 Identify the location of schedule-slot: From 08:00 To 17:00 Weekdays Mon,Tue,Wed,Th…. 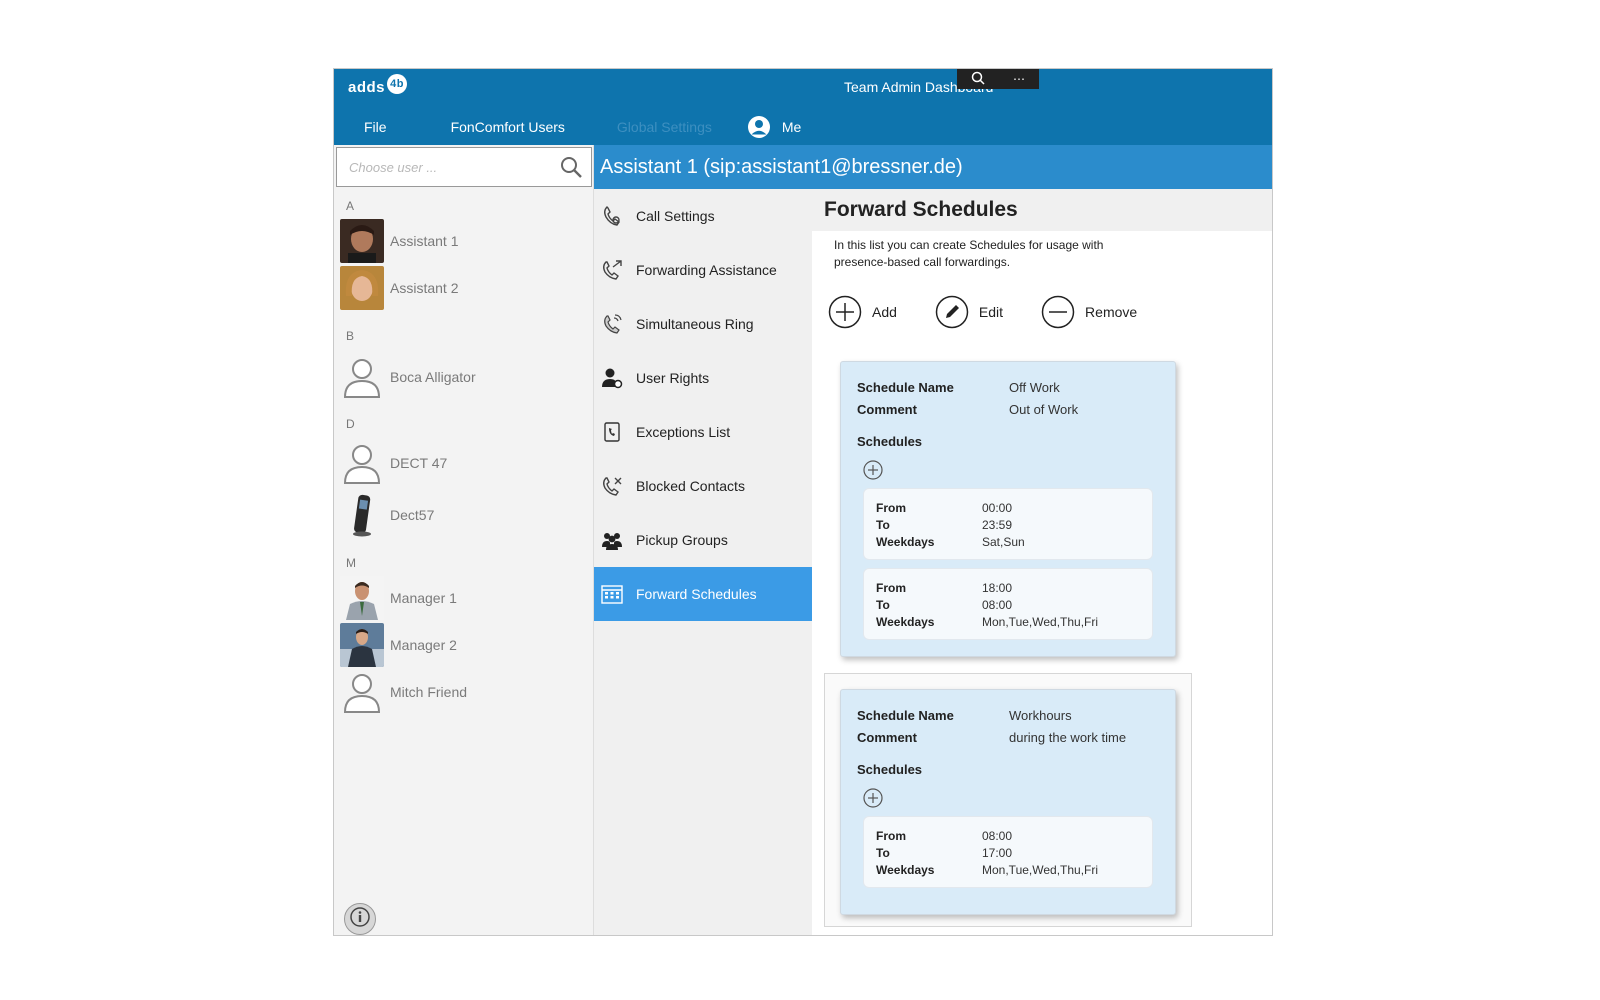
(1008, 852).